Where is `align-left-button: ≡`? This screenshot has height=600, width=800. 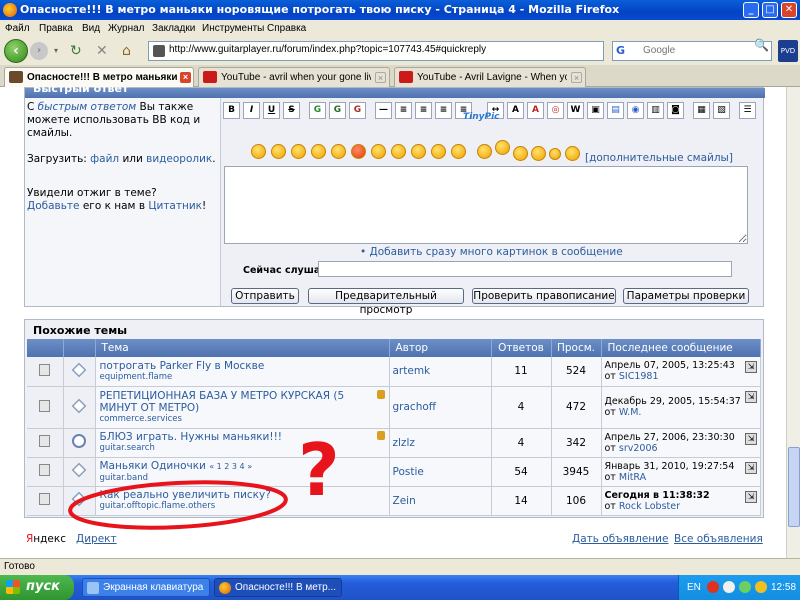
align-left-button: ≡ is located at coordinates (403, 110).